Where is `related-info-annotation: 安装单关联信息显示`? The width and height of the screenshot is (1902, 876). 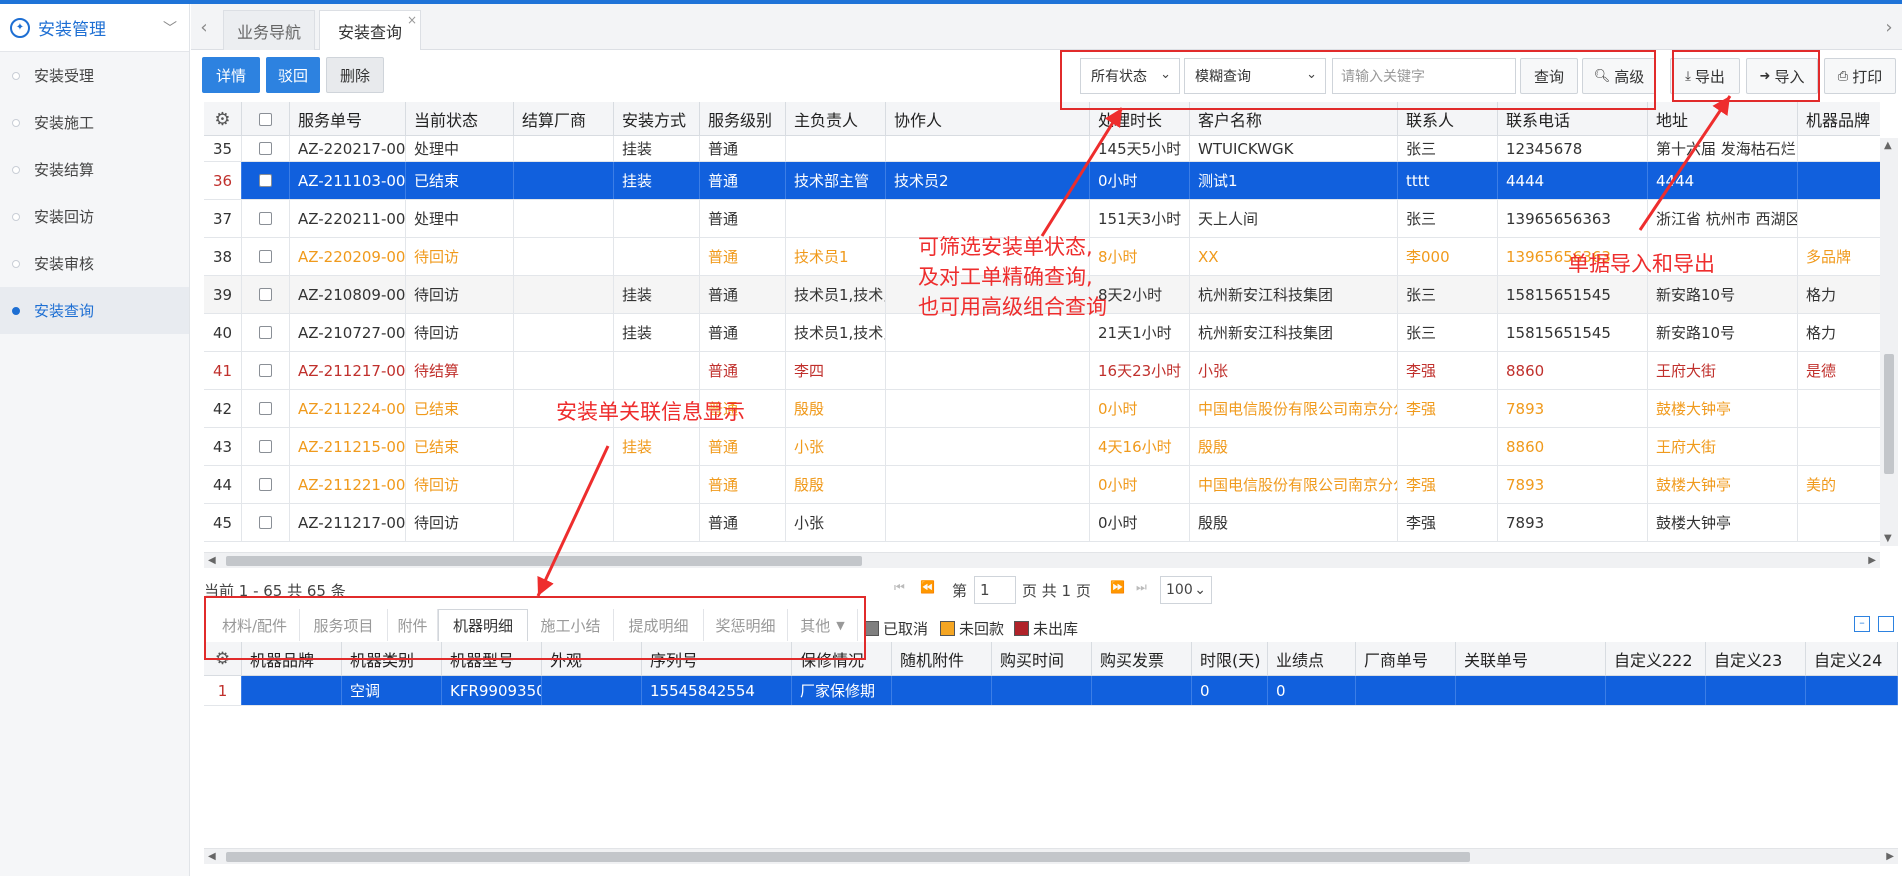 related-info-annotation: 安装单关联信息显示 is located at coordinates (650, 412).